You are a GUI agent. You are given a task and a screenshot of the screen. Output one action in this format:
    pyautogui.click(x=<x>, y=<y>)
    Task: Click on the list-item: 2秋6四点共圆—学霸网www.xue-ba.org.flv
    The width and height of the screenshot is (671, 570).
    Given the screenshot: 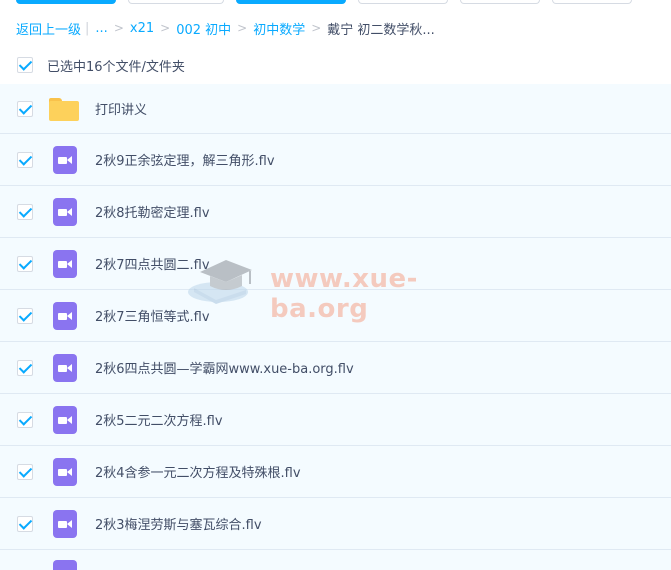 What is the action you would take?
    pyautogui.click(x=335, y=368)
    